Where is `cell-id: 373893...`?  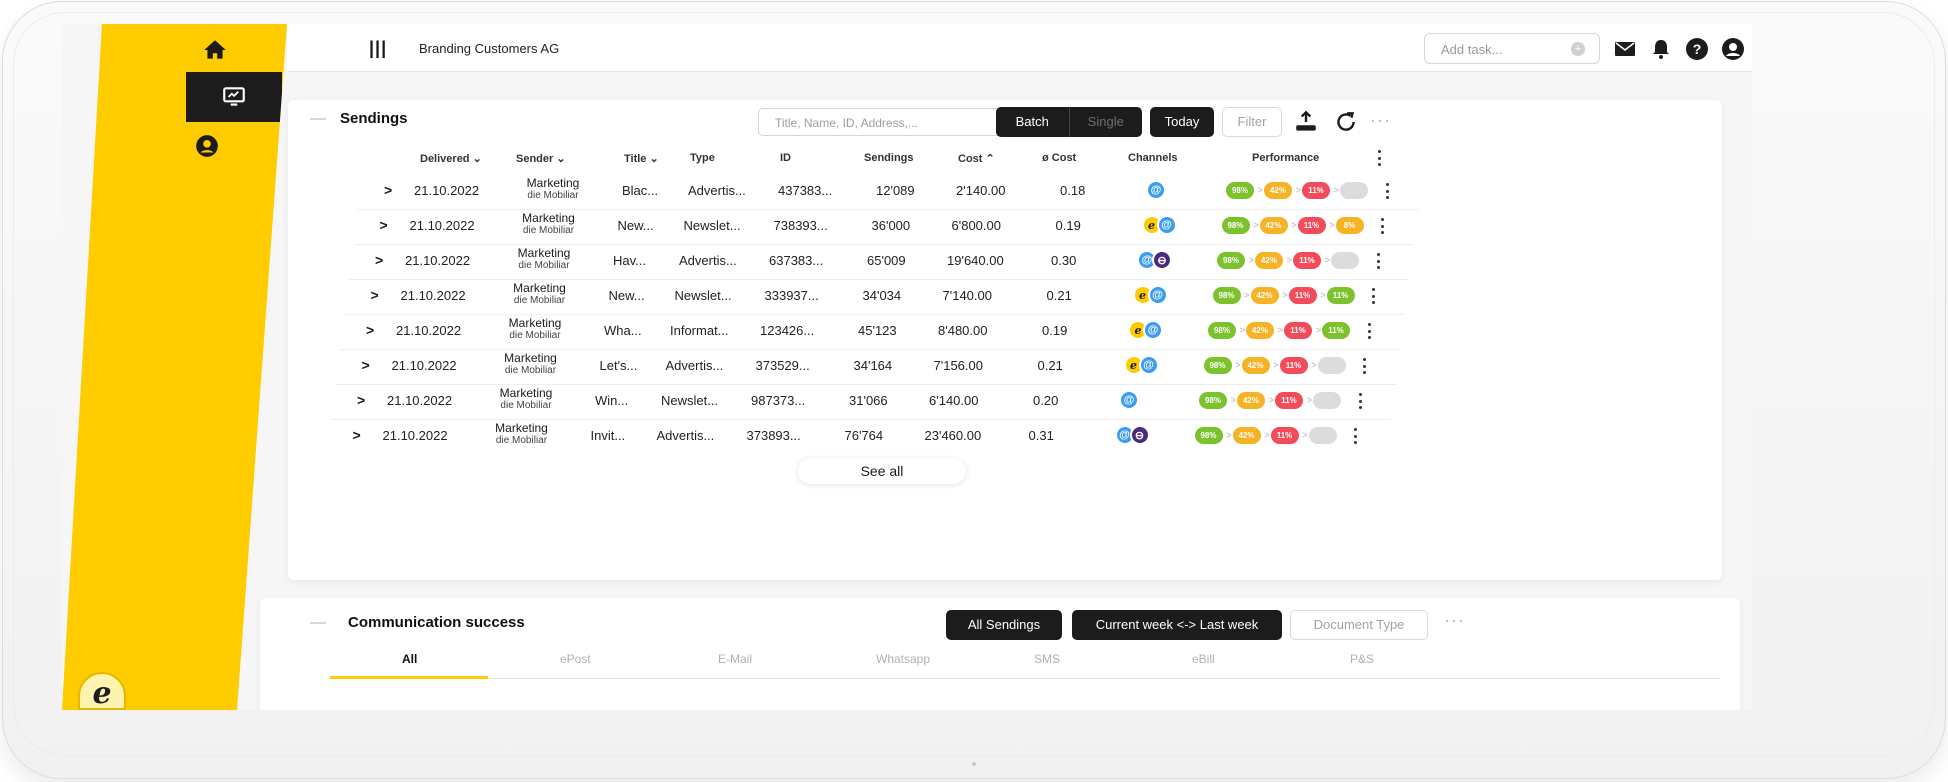
cell-id: 373893... is located at coordinates (773, 435).